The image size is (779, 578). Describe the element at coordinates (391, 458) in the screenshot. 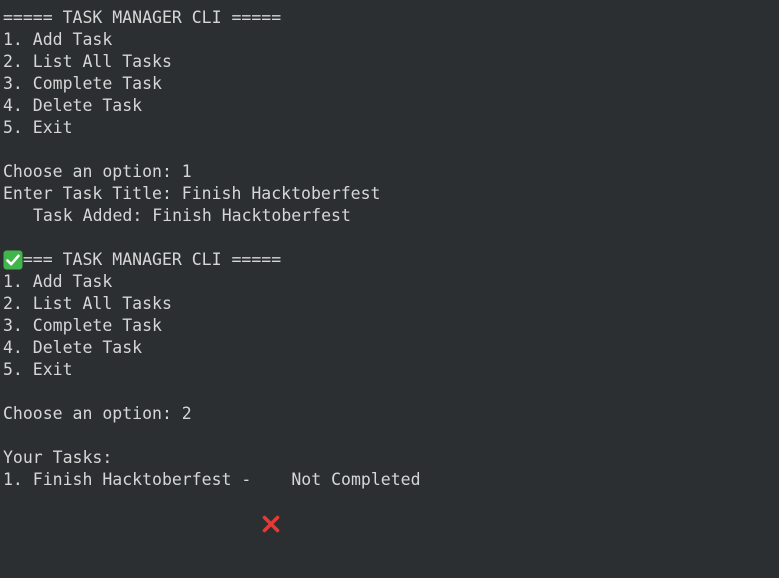

I see `your-tasks-heading: Your Tasks:` at that location.